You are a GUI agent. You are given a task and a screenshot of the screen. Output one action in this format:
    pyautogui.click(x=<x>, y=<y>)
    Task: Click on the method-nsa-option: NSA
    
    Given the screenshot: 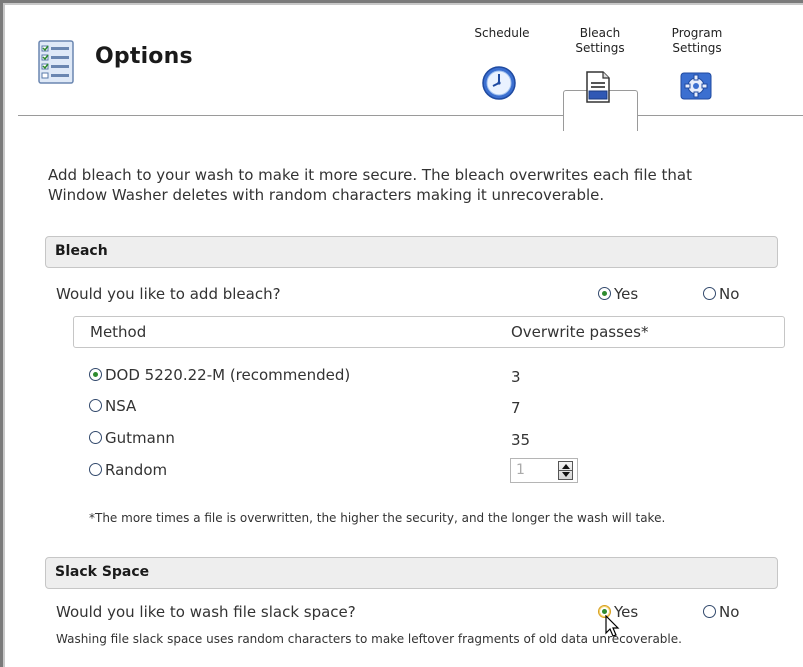 What is the action you would take?
    pyautogui.click(x=112, y=406)
    